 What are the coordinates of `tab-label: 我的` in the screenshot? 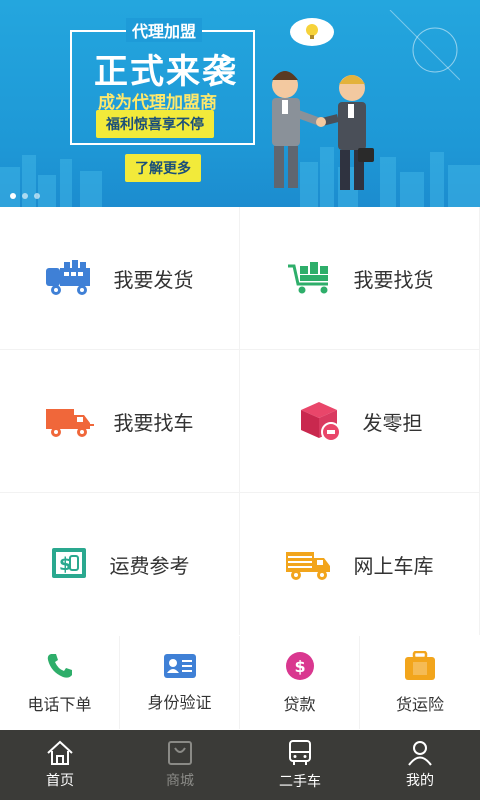 It's located at (420, 781).